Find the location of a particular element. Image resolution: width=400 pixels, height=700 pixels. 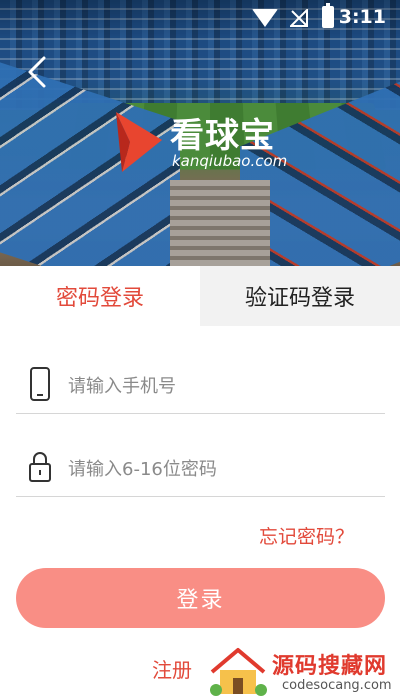

watermark-url: codesocang.com is located at coordinates (337, 685).